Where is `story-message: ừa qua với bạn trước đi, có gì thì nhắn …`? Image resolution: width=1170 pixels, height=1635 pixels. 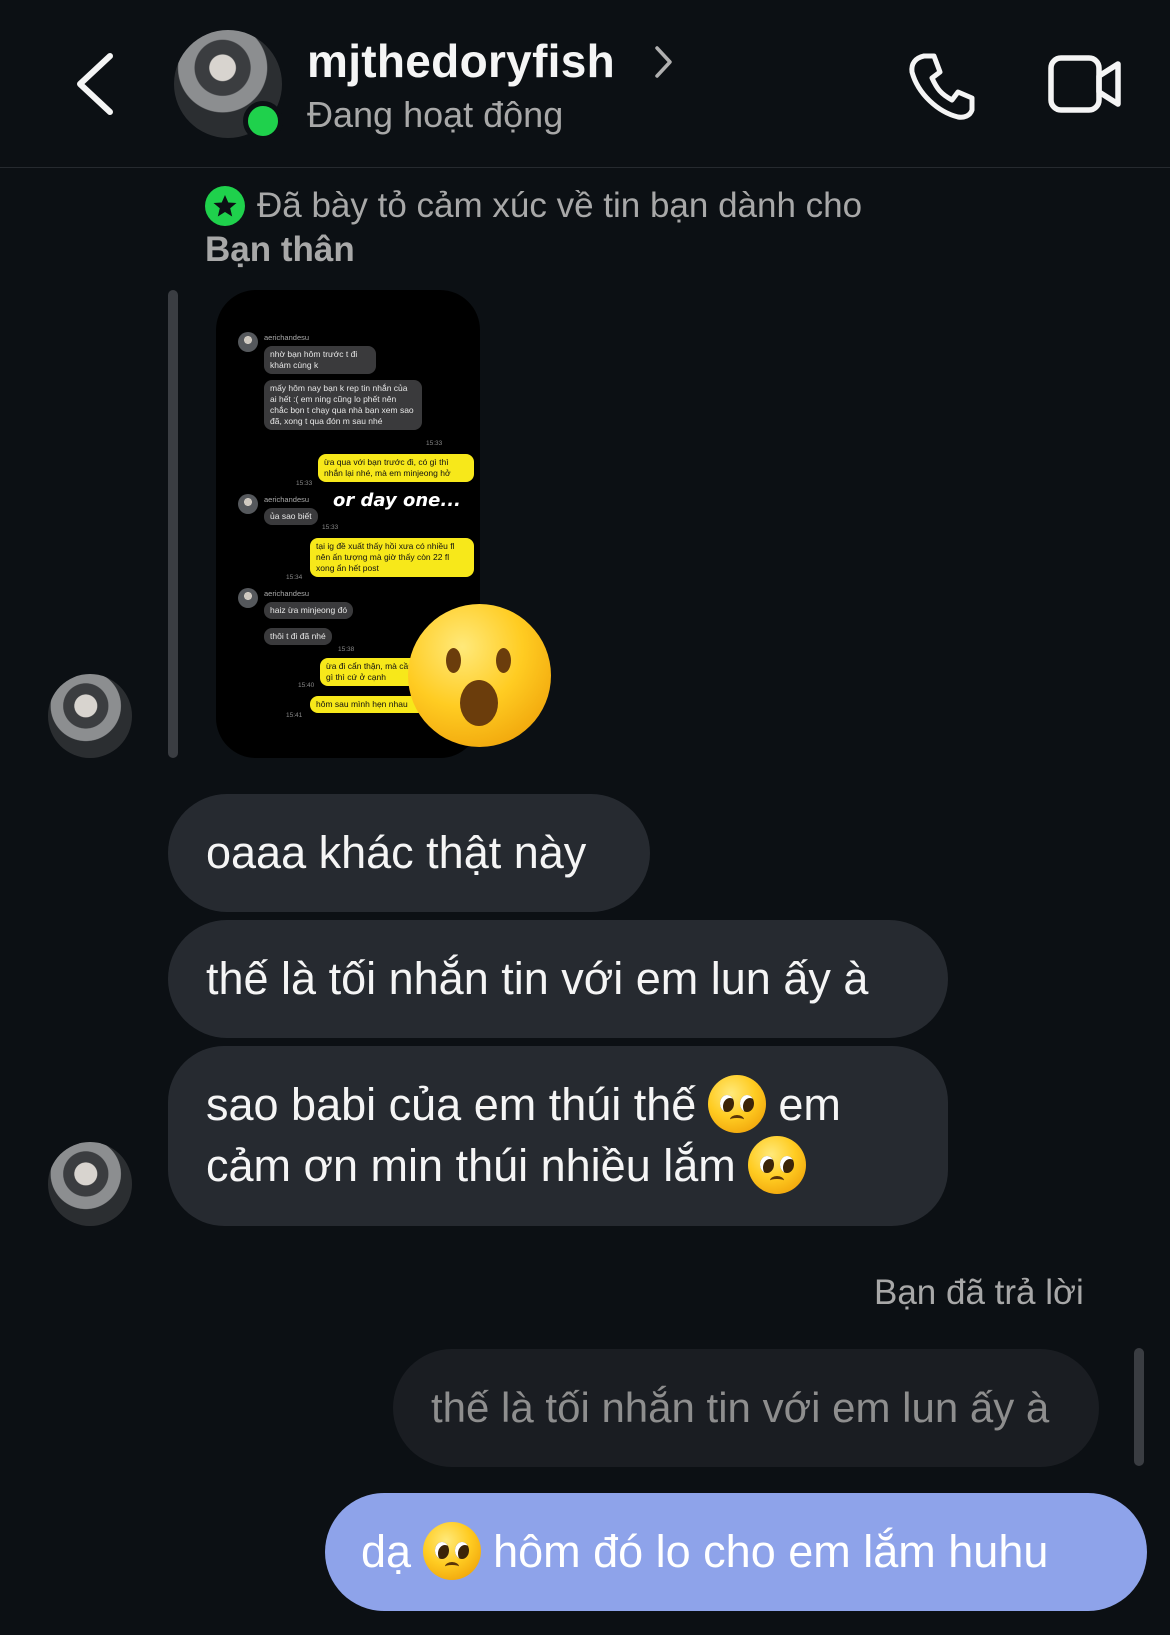
story-message: ừa qua với bạn trước đi, có gì thì nhắn … is located at coordinates (396, 468).